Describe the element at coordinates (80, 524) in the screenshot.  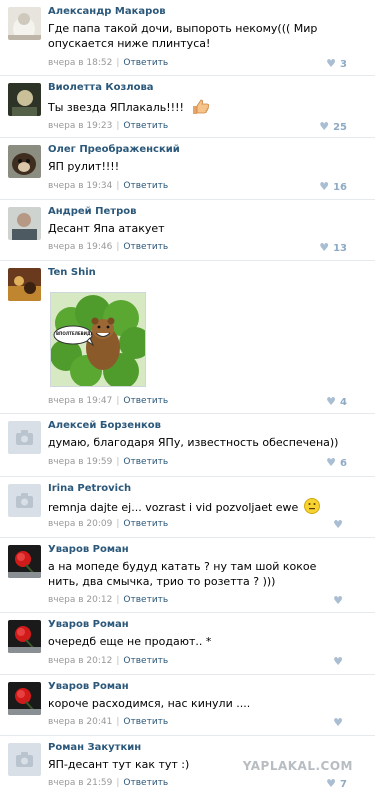
I see `comment-time: вчера в 20:09` at that location.